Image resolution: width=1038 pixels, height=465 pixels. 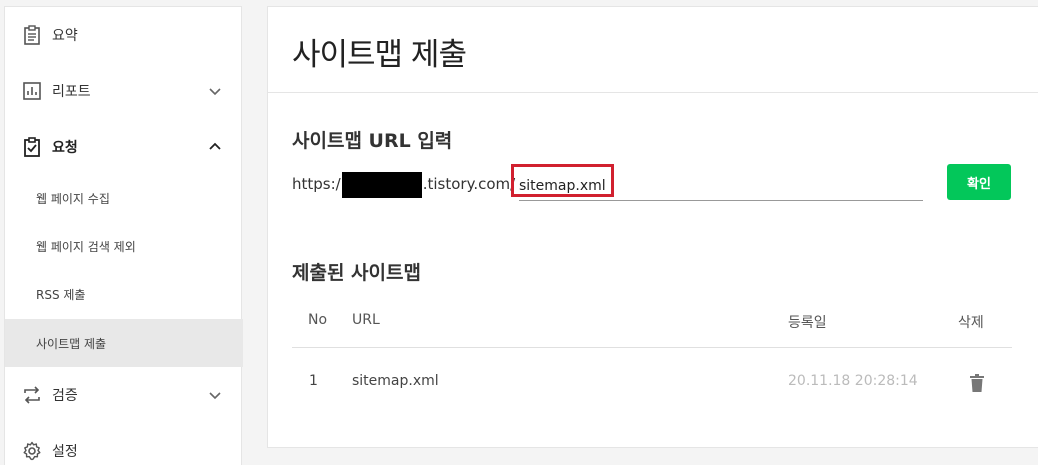 What do you see at coordinates (366, 320) in the screenshot?
I see `column-header-url: URL` at bounding box center [366, 320].